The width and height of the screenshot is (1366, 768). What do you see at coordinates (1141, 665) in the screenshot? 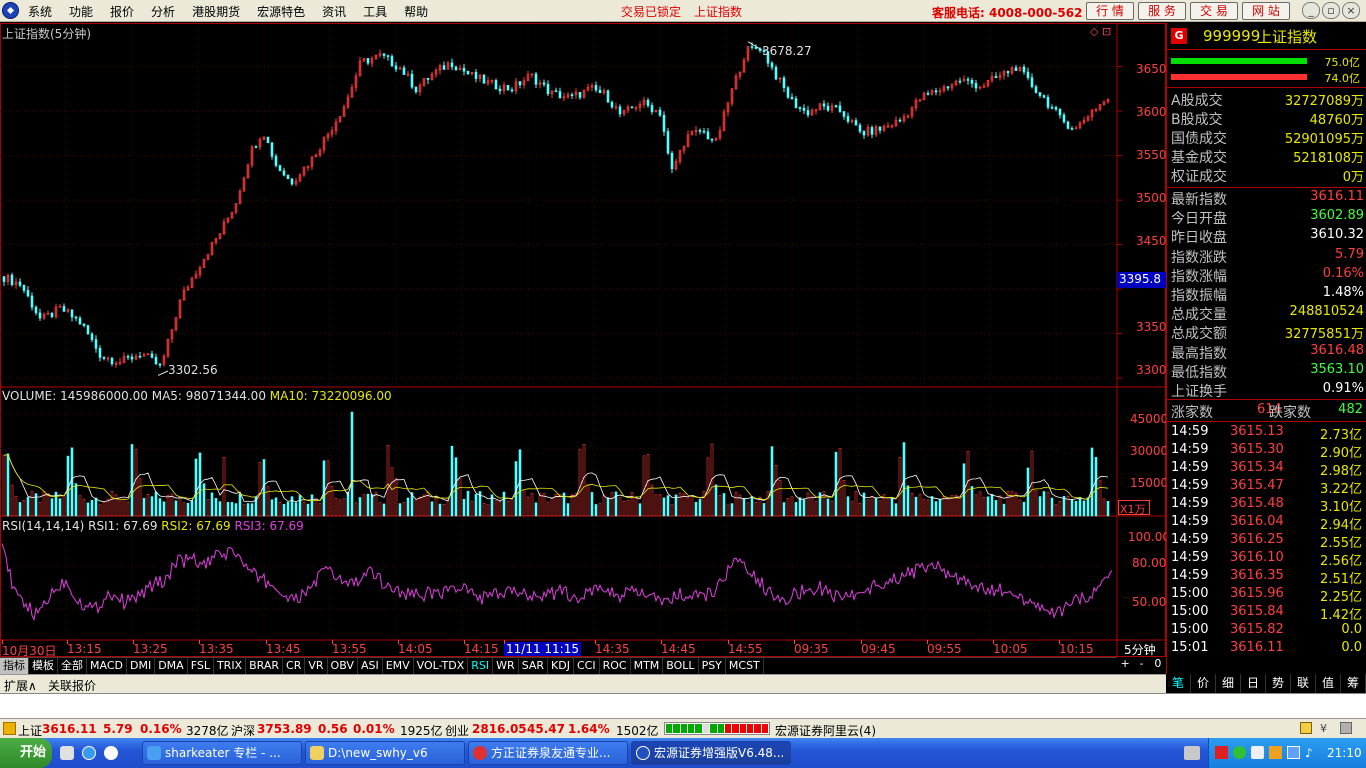
I see `zoom-out-button: -` at bounding box center [1141, 665].